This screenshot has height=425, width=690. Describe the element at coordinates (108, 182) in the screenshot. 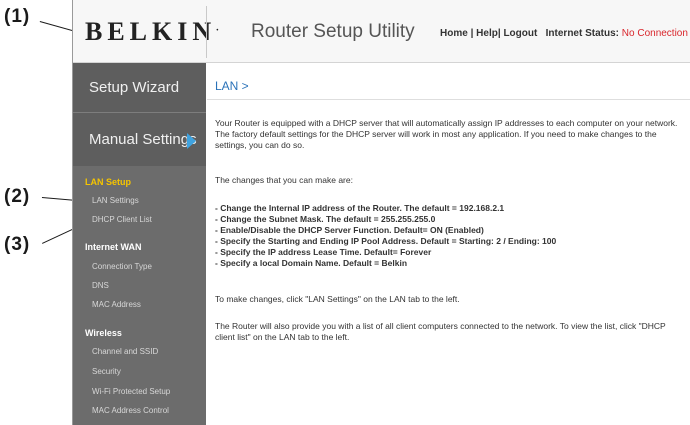

I see `sidebar-section-lan-setup: LAN Setup` at that location.